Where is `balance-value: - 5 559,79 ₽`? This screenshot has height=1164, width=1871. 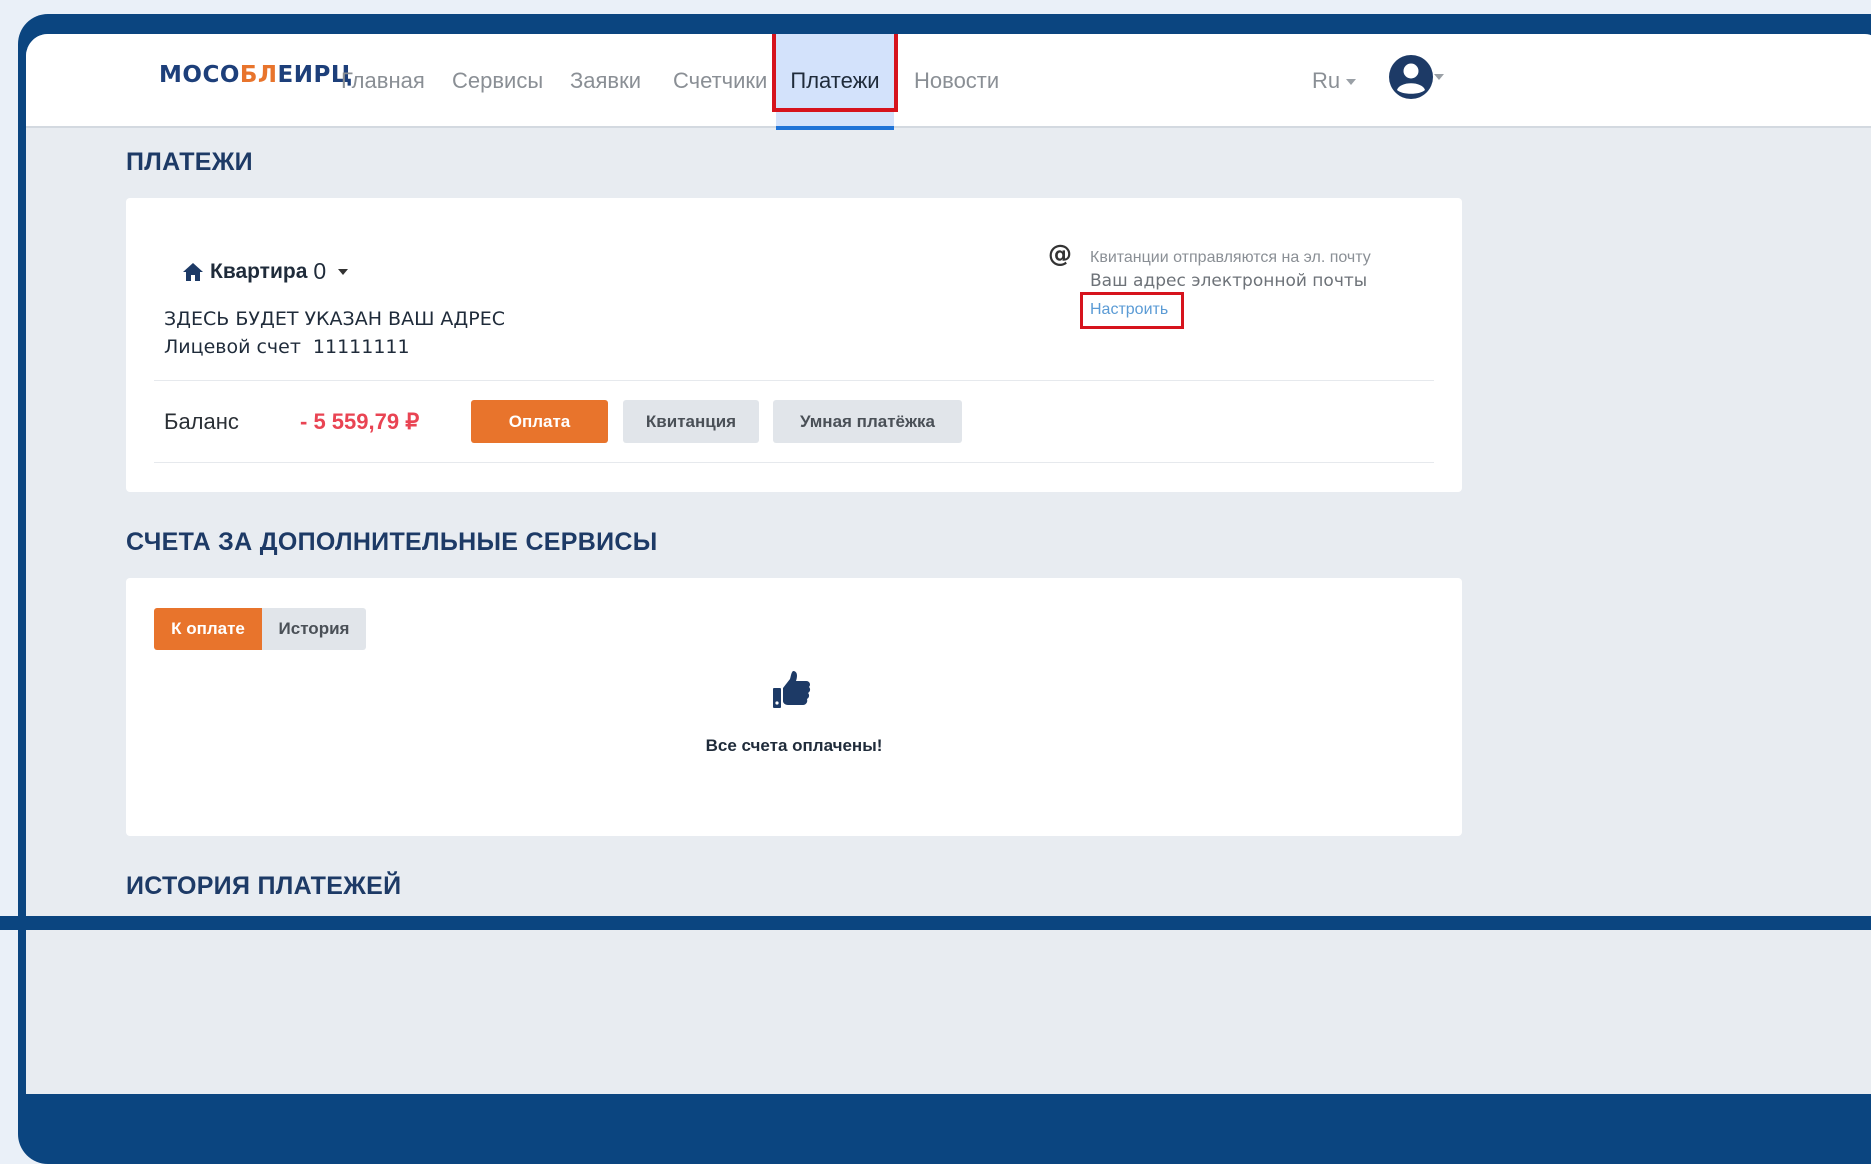 balance-value: - 5 559,79 ₽ is located at coordinates (360, 421).